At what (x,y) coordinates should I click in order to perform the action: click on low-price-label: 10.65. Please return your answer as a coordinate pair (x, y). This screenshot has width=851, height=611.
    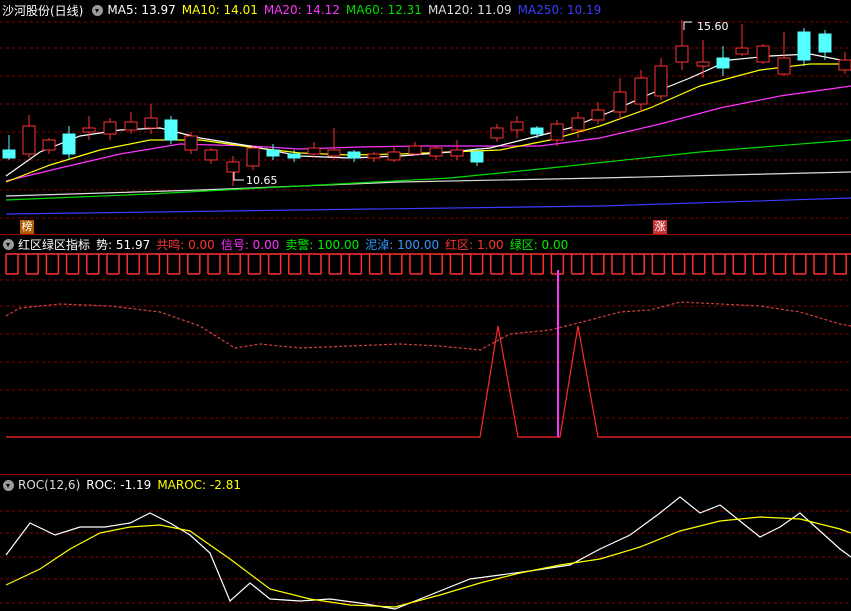
    Looking at the image, I should click on (262, 180).